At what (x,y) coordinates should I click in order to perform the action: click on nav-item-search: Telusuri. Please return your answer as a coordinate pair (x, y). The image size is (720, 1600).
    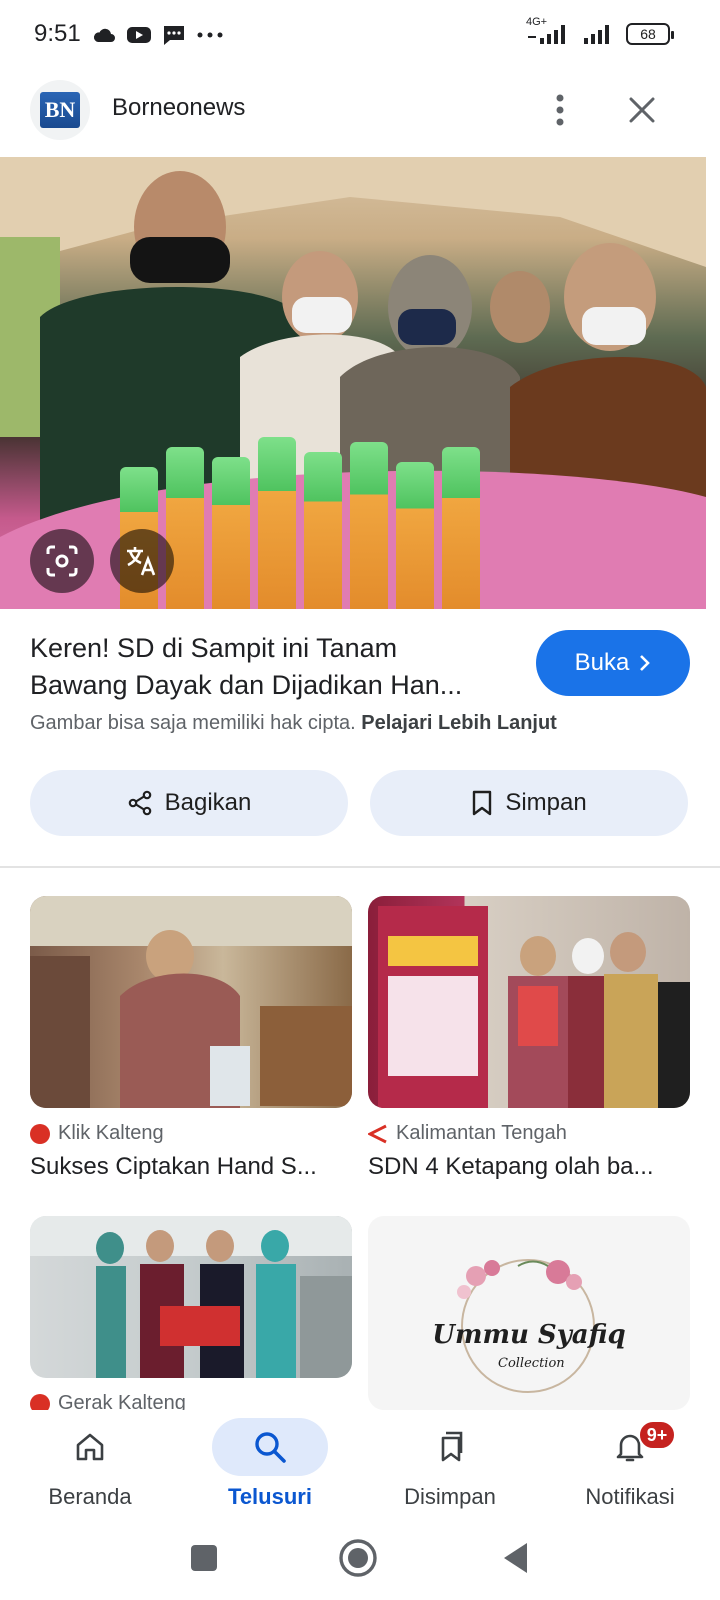
    Looking at the image, I should click on (270, 1465).